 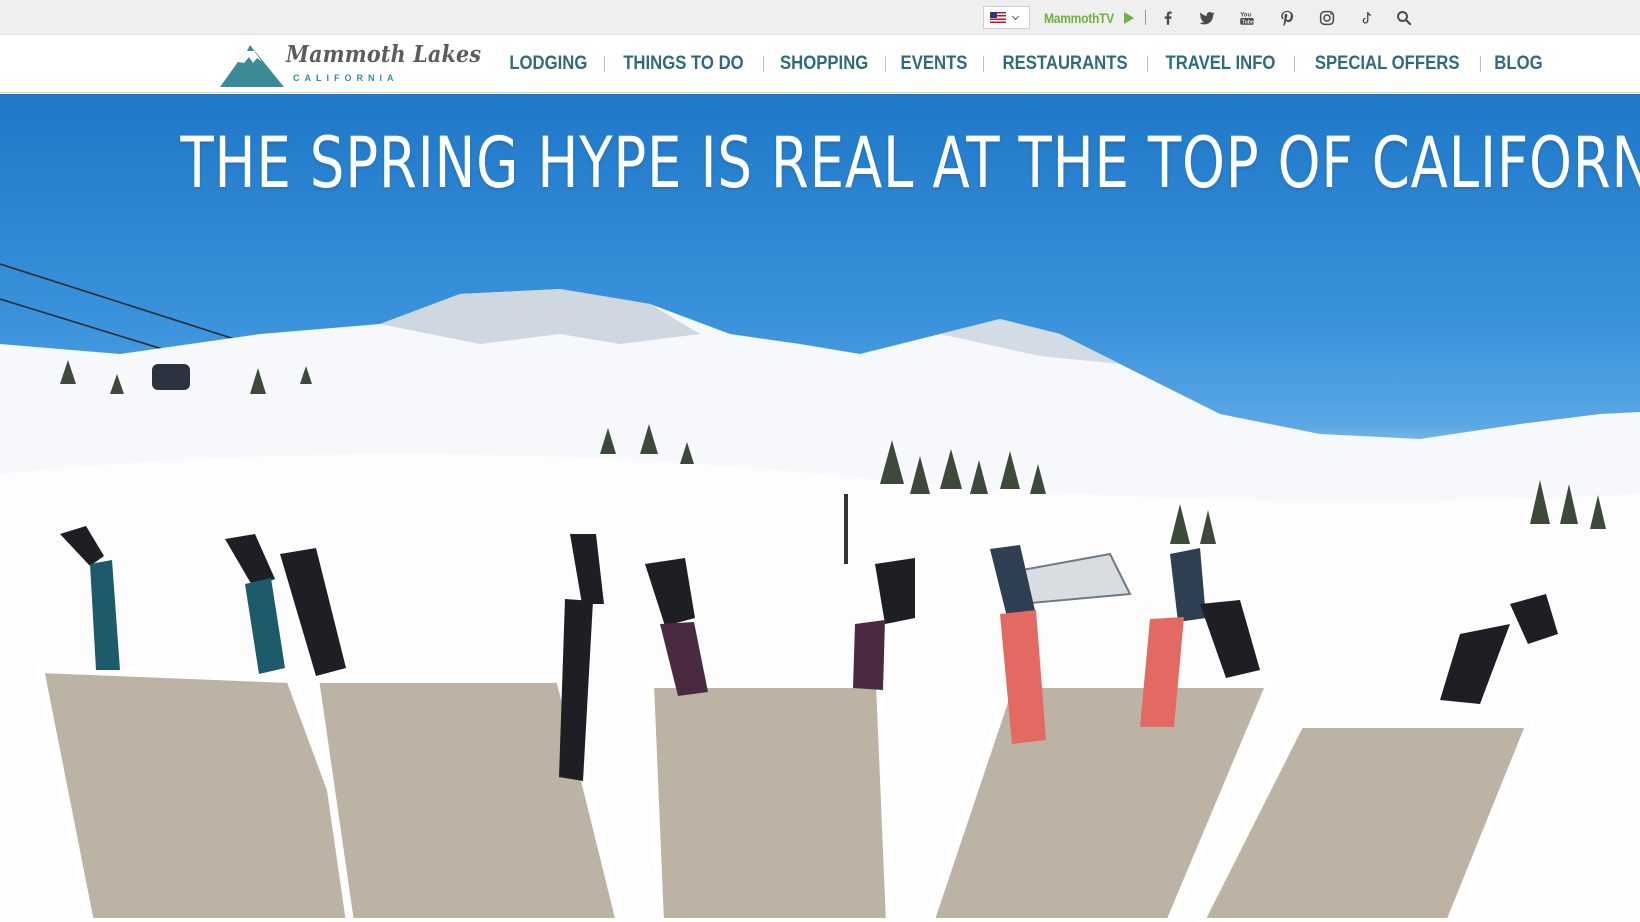 I want to click on facebook-icon, so click(x=1168, y=18).